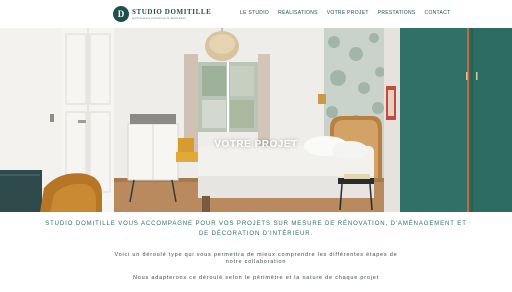  I want to click on logo-monogram-icon: D, so click(121, 14).